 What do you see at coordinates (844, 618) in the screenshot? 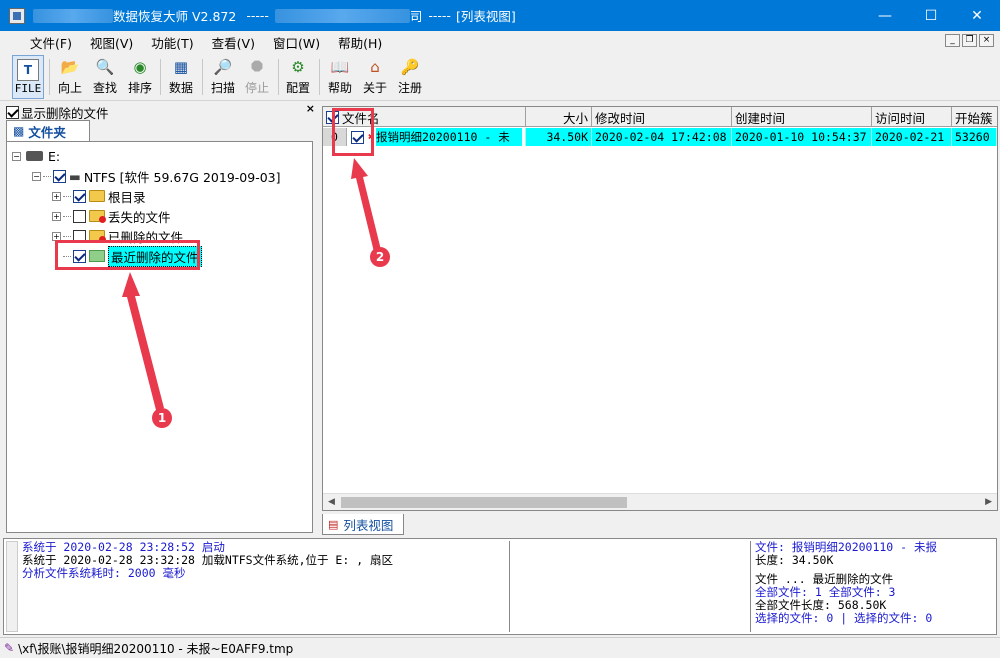
I see `info-selected: 选择的文件: 0 | 选择的文件: 0` at bounding box center [844, 618].